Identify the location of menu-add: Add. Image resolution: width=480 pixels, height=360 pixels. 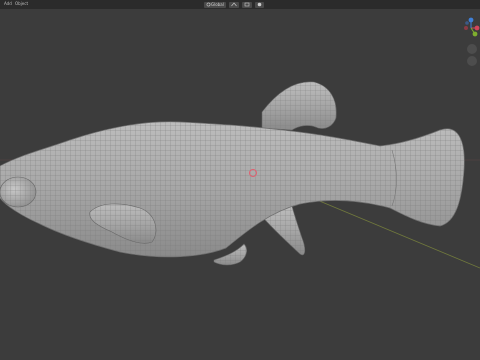
(8, 4).